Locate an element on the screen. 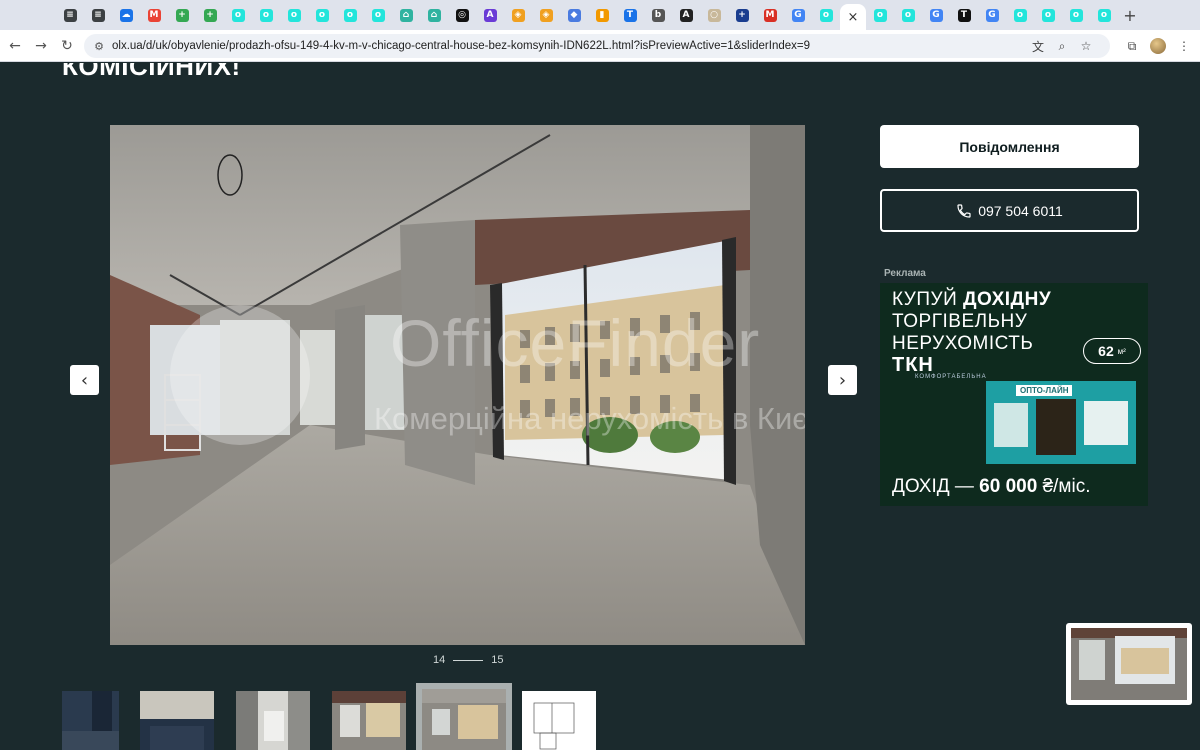 Image resolution: width=1200 pixels, height=750 pixels. show-phone-button: 097 504 6011 is located at coordinates (1009, 210).